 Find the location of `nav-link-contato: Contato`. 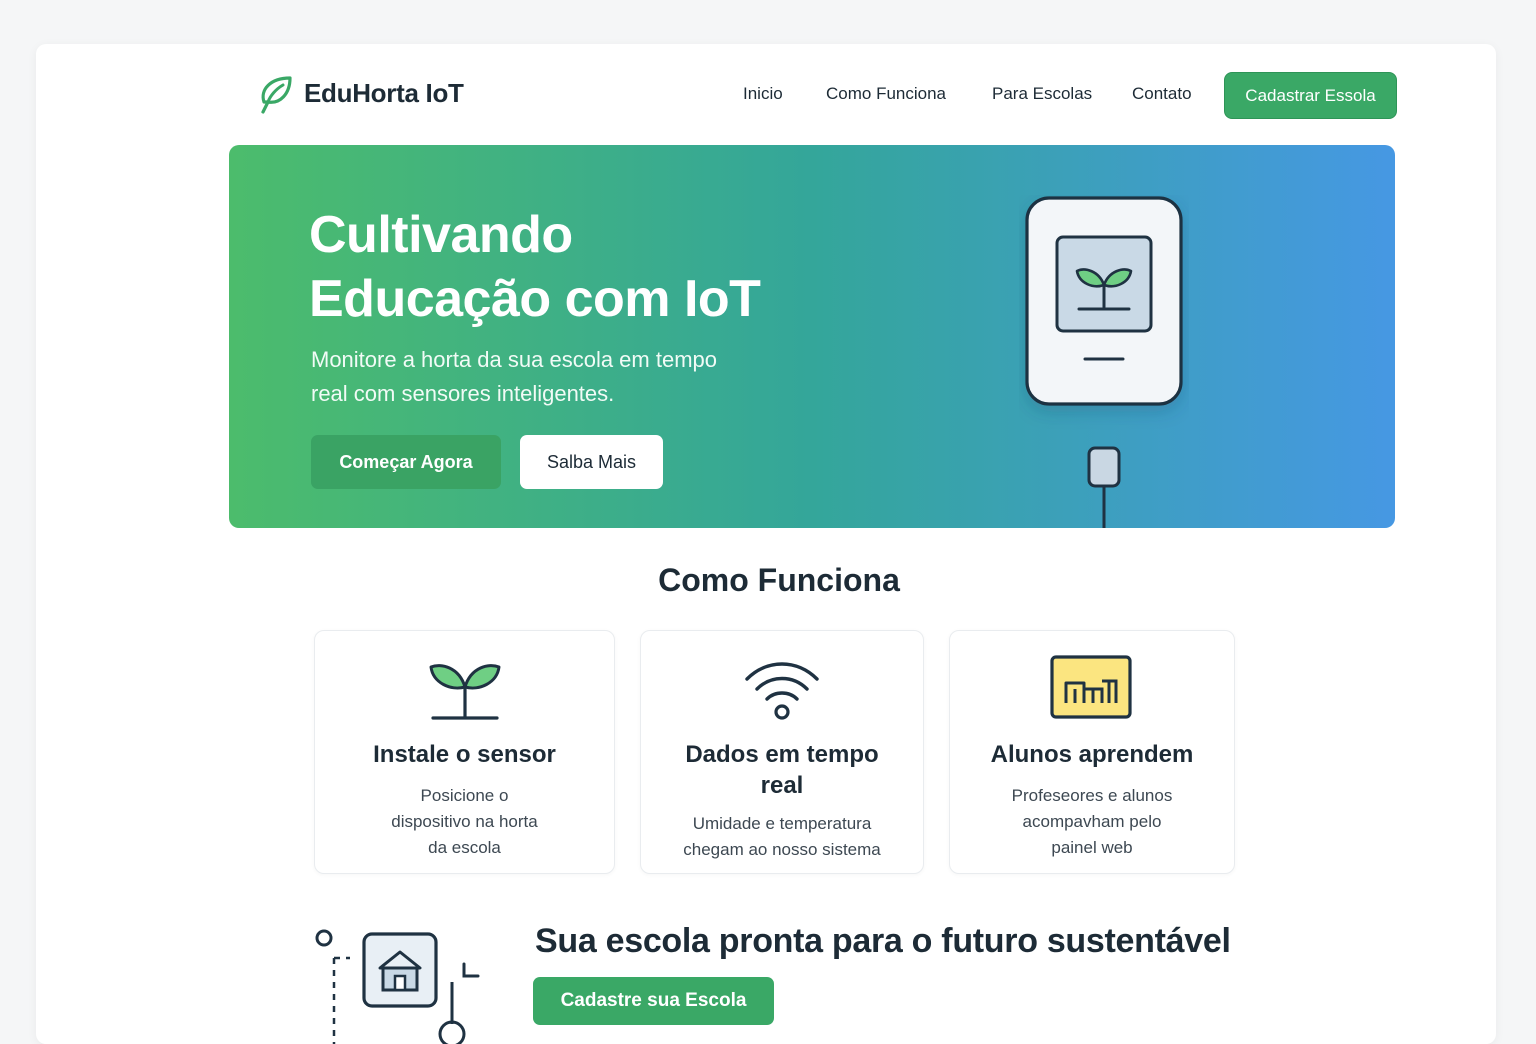

nav-link-contato: Contato is located at coordinates (1162, 94).